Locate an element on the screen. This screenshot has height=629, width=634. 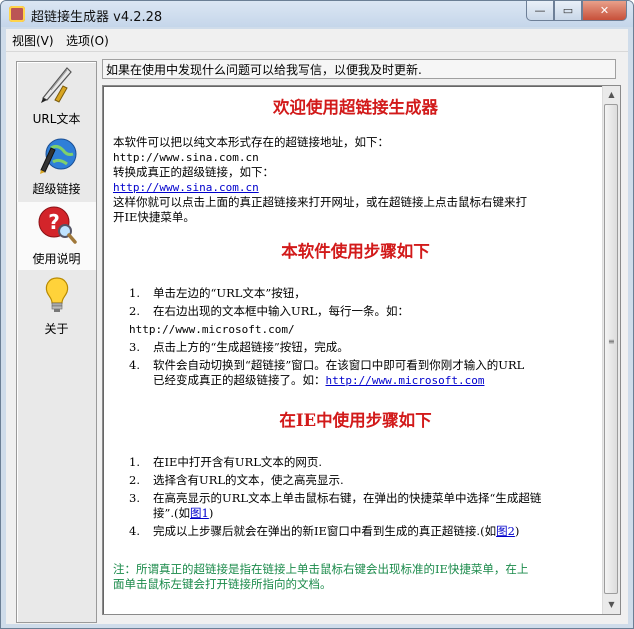
help-magnifier-icon: ? is located at coordinates (57, 225).